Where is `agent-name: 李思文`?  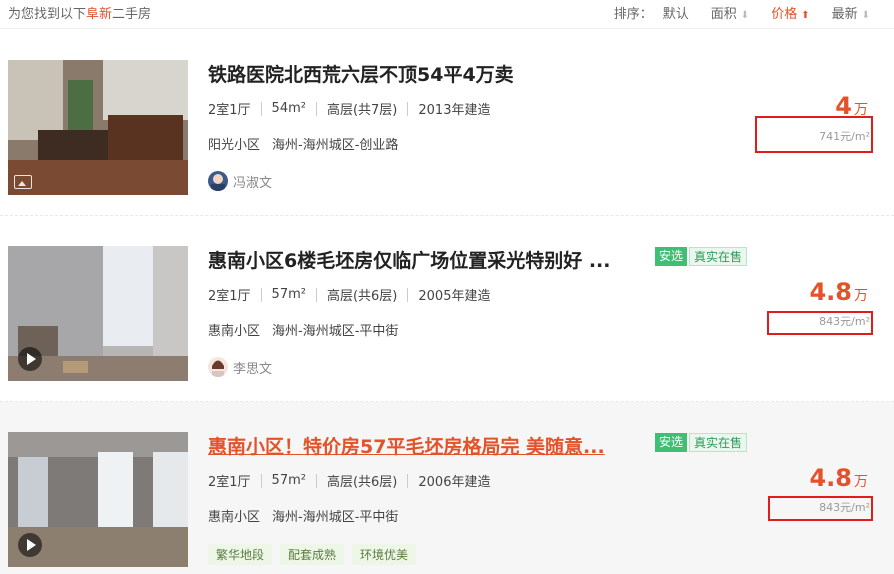
agent-name: 李思文 is located at coordinates (253, 369).